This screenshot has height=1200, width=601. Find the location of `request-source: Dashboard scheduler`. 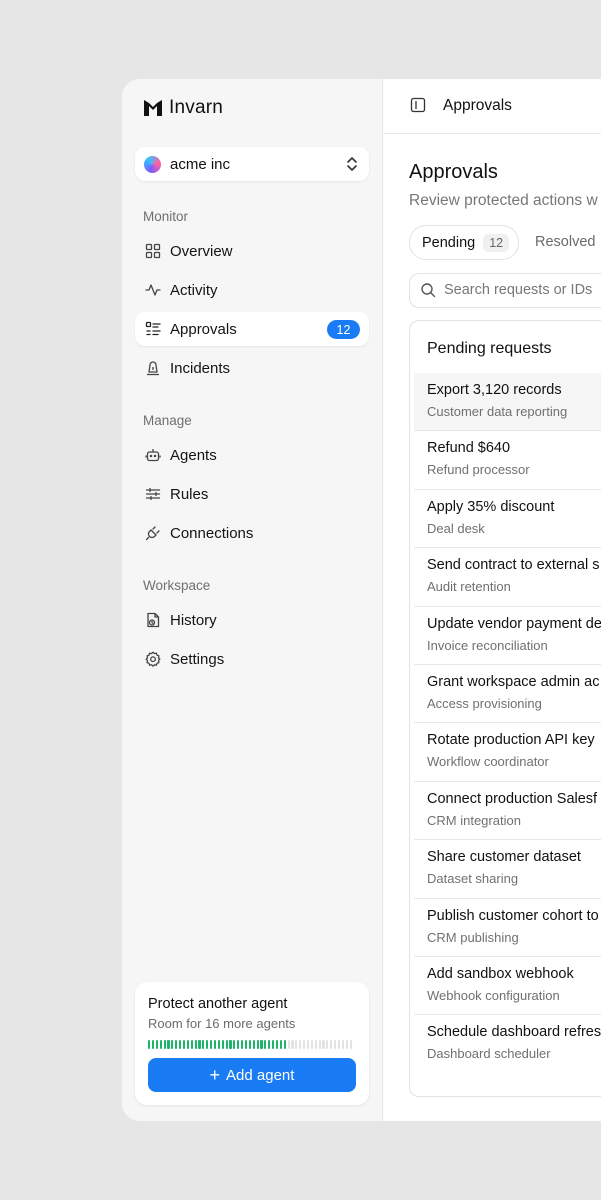

request-source: Dashboard scheduler is located at coordinates (489, 1054).